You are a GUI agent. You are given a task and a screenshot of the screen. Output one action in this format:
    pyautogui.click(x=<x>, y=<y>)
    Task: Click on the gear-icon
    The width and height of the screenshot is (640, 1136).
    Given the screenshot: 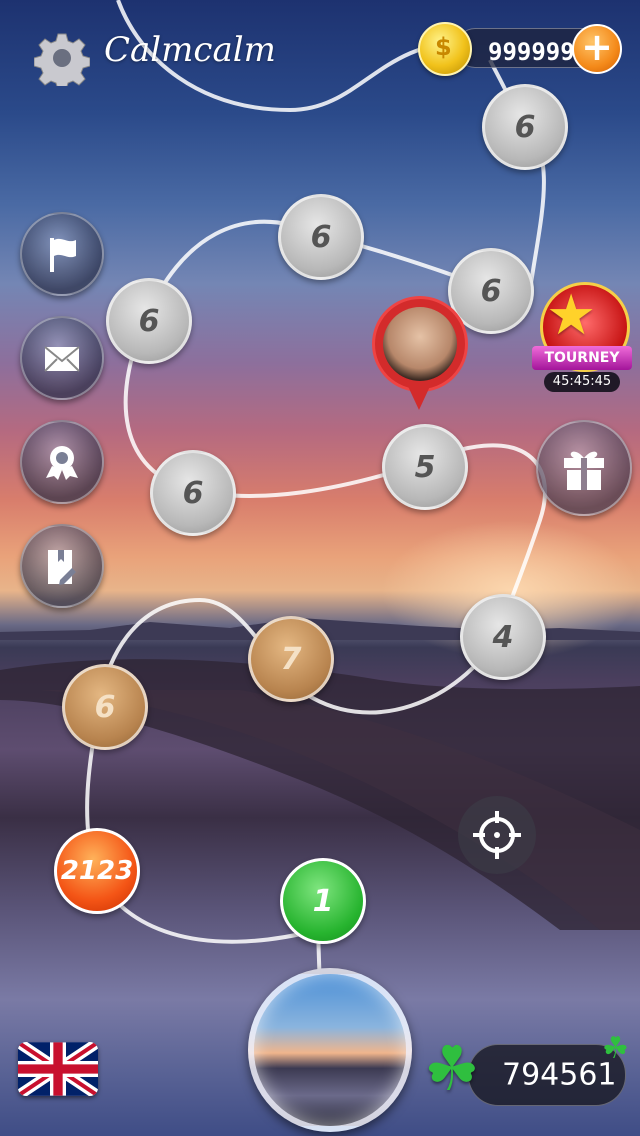 What is the action you would take?
    pyautogui.click(x=62, y=62)
    